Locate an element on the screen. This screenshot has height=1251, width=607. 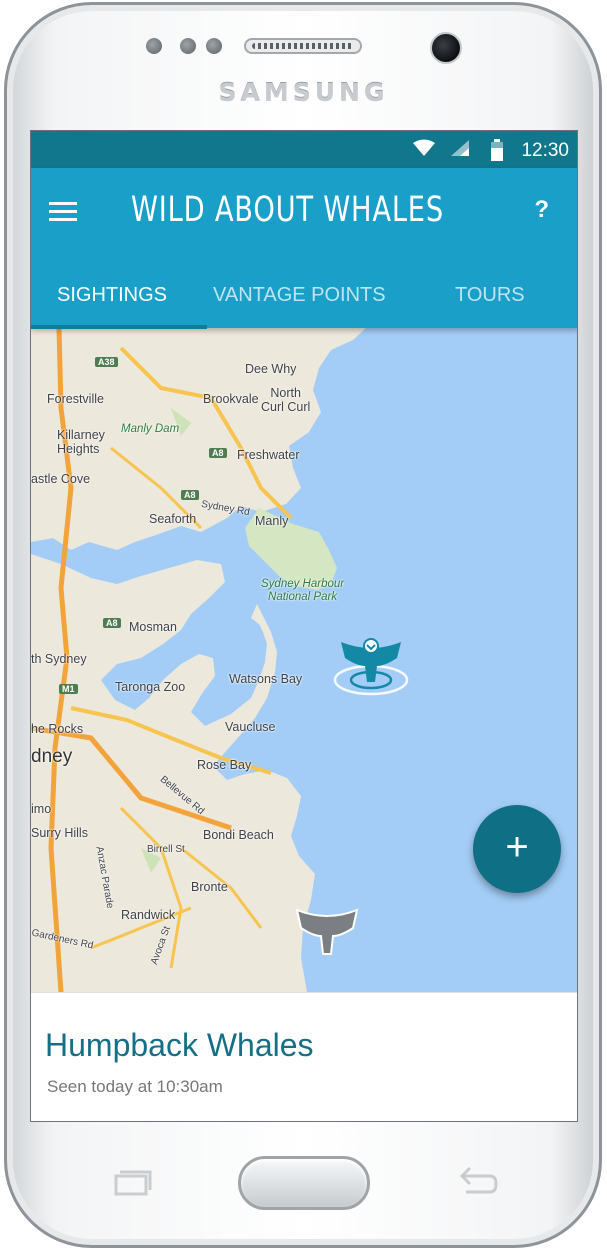
map-label: Killarney Heights is located at coordinates (81, 442).